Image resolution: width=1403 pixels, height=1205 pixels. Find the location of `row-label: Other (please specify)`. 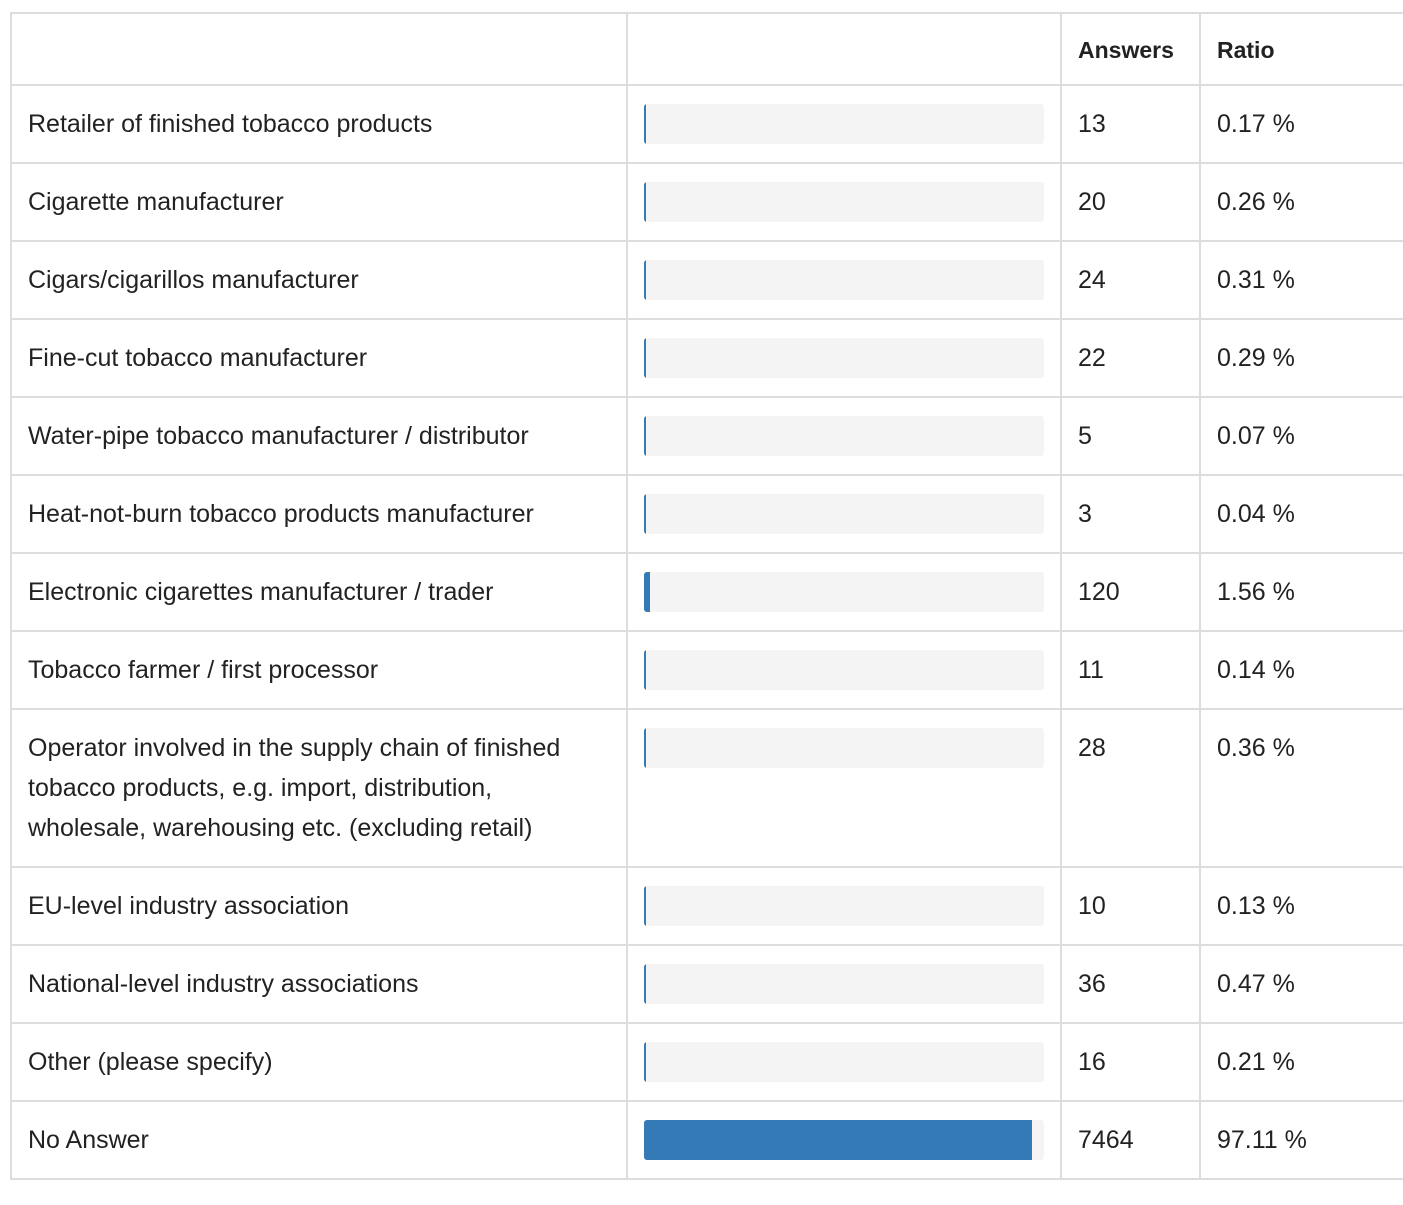

row-label: Other (please specify) is located at coordinates (319, 1062).